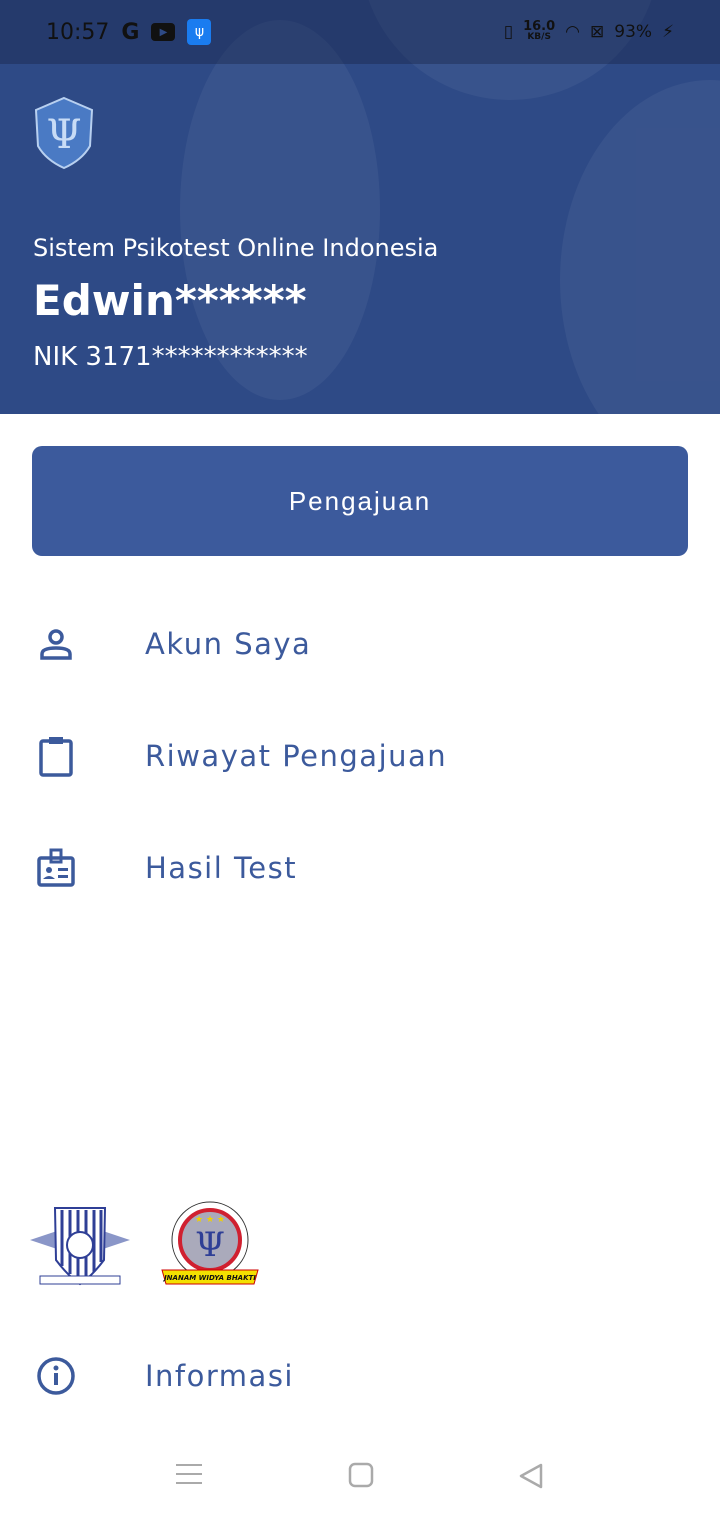 The width and height of the screenshot is (720, 1520). What do you see at coordinates (668, 32) in the screenshot?
I see `charging-icon: ⚡` at bounding box center [668, 32].